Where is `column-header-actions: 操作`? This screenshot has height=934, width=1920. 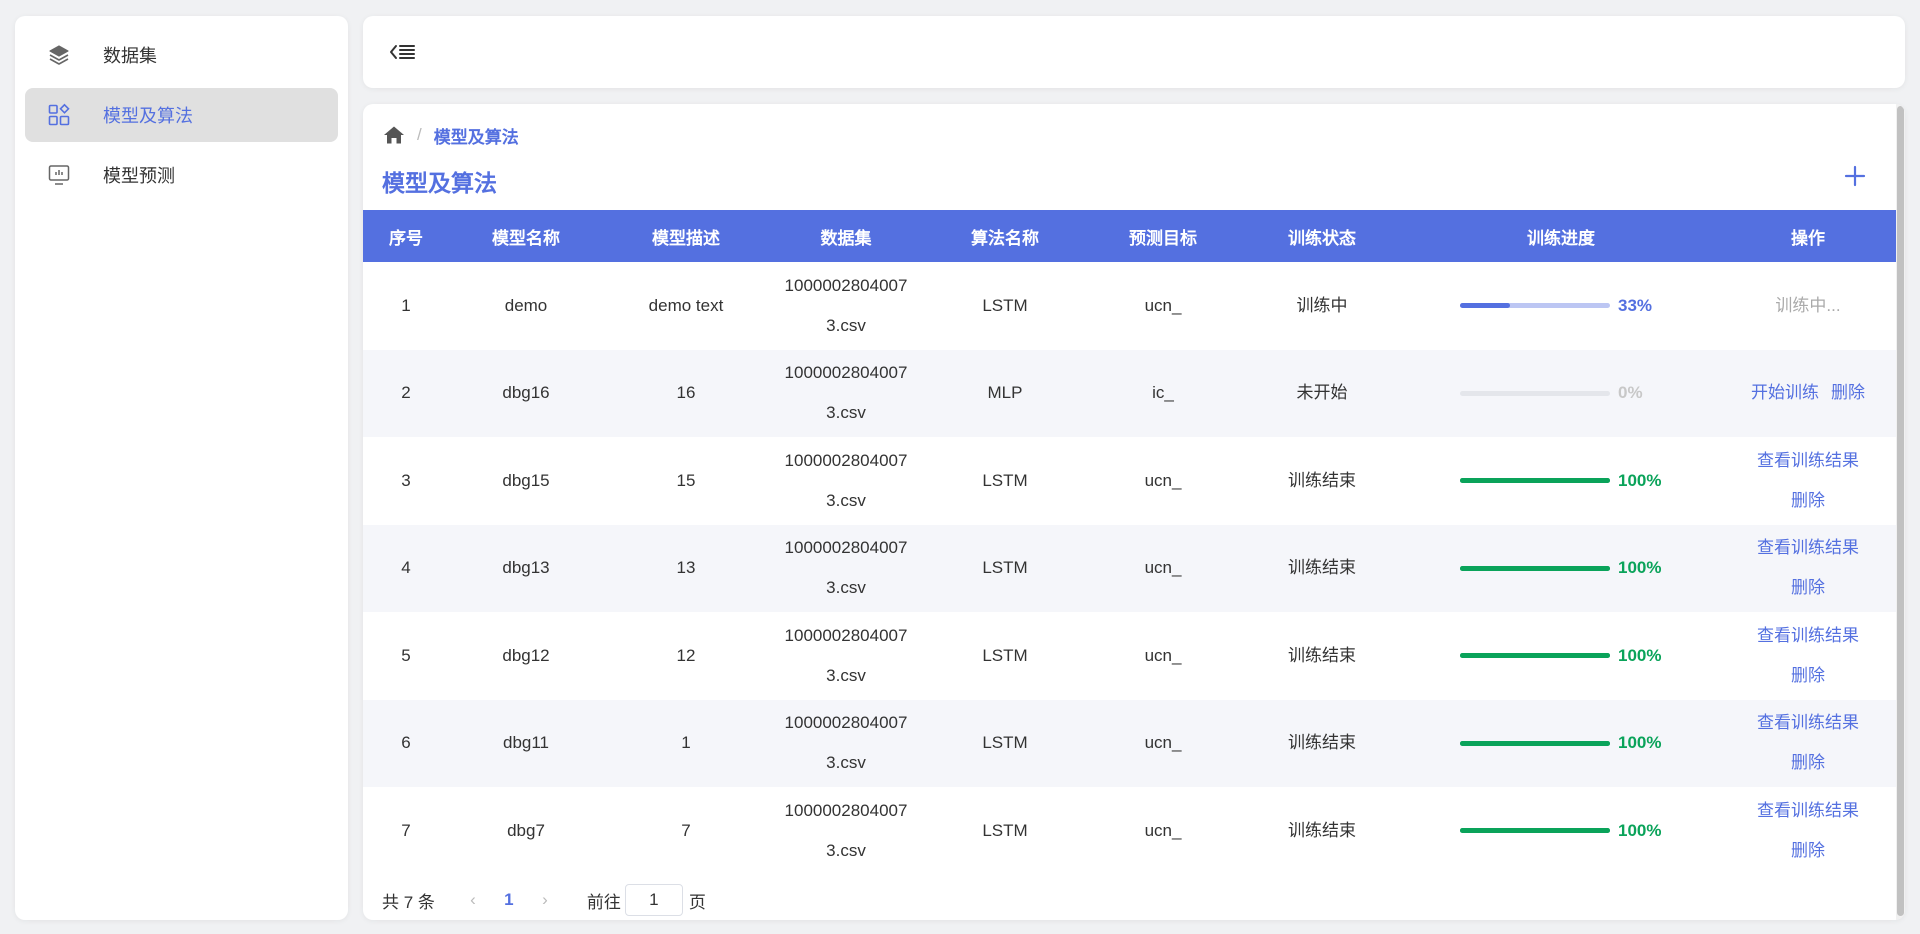 column-header-actions: 操作 is located at coordinates (1808, 236).